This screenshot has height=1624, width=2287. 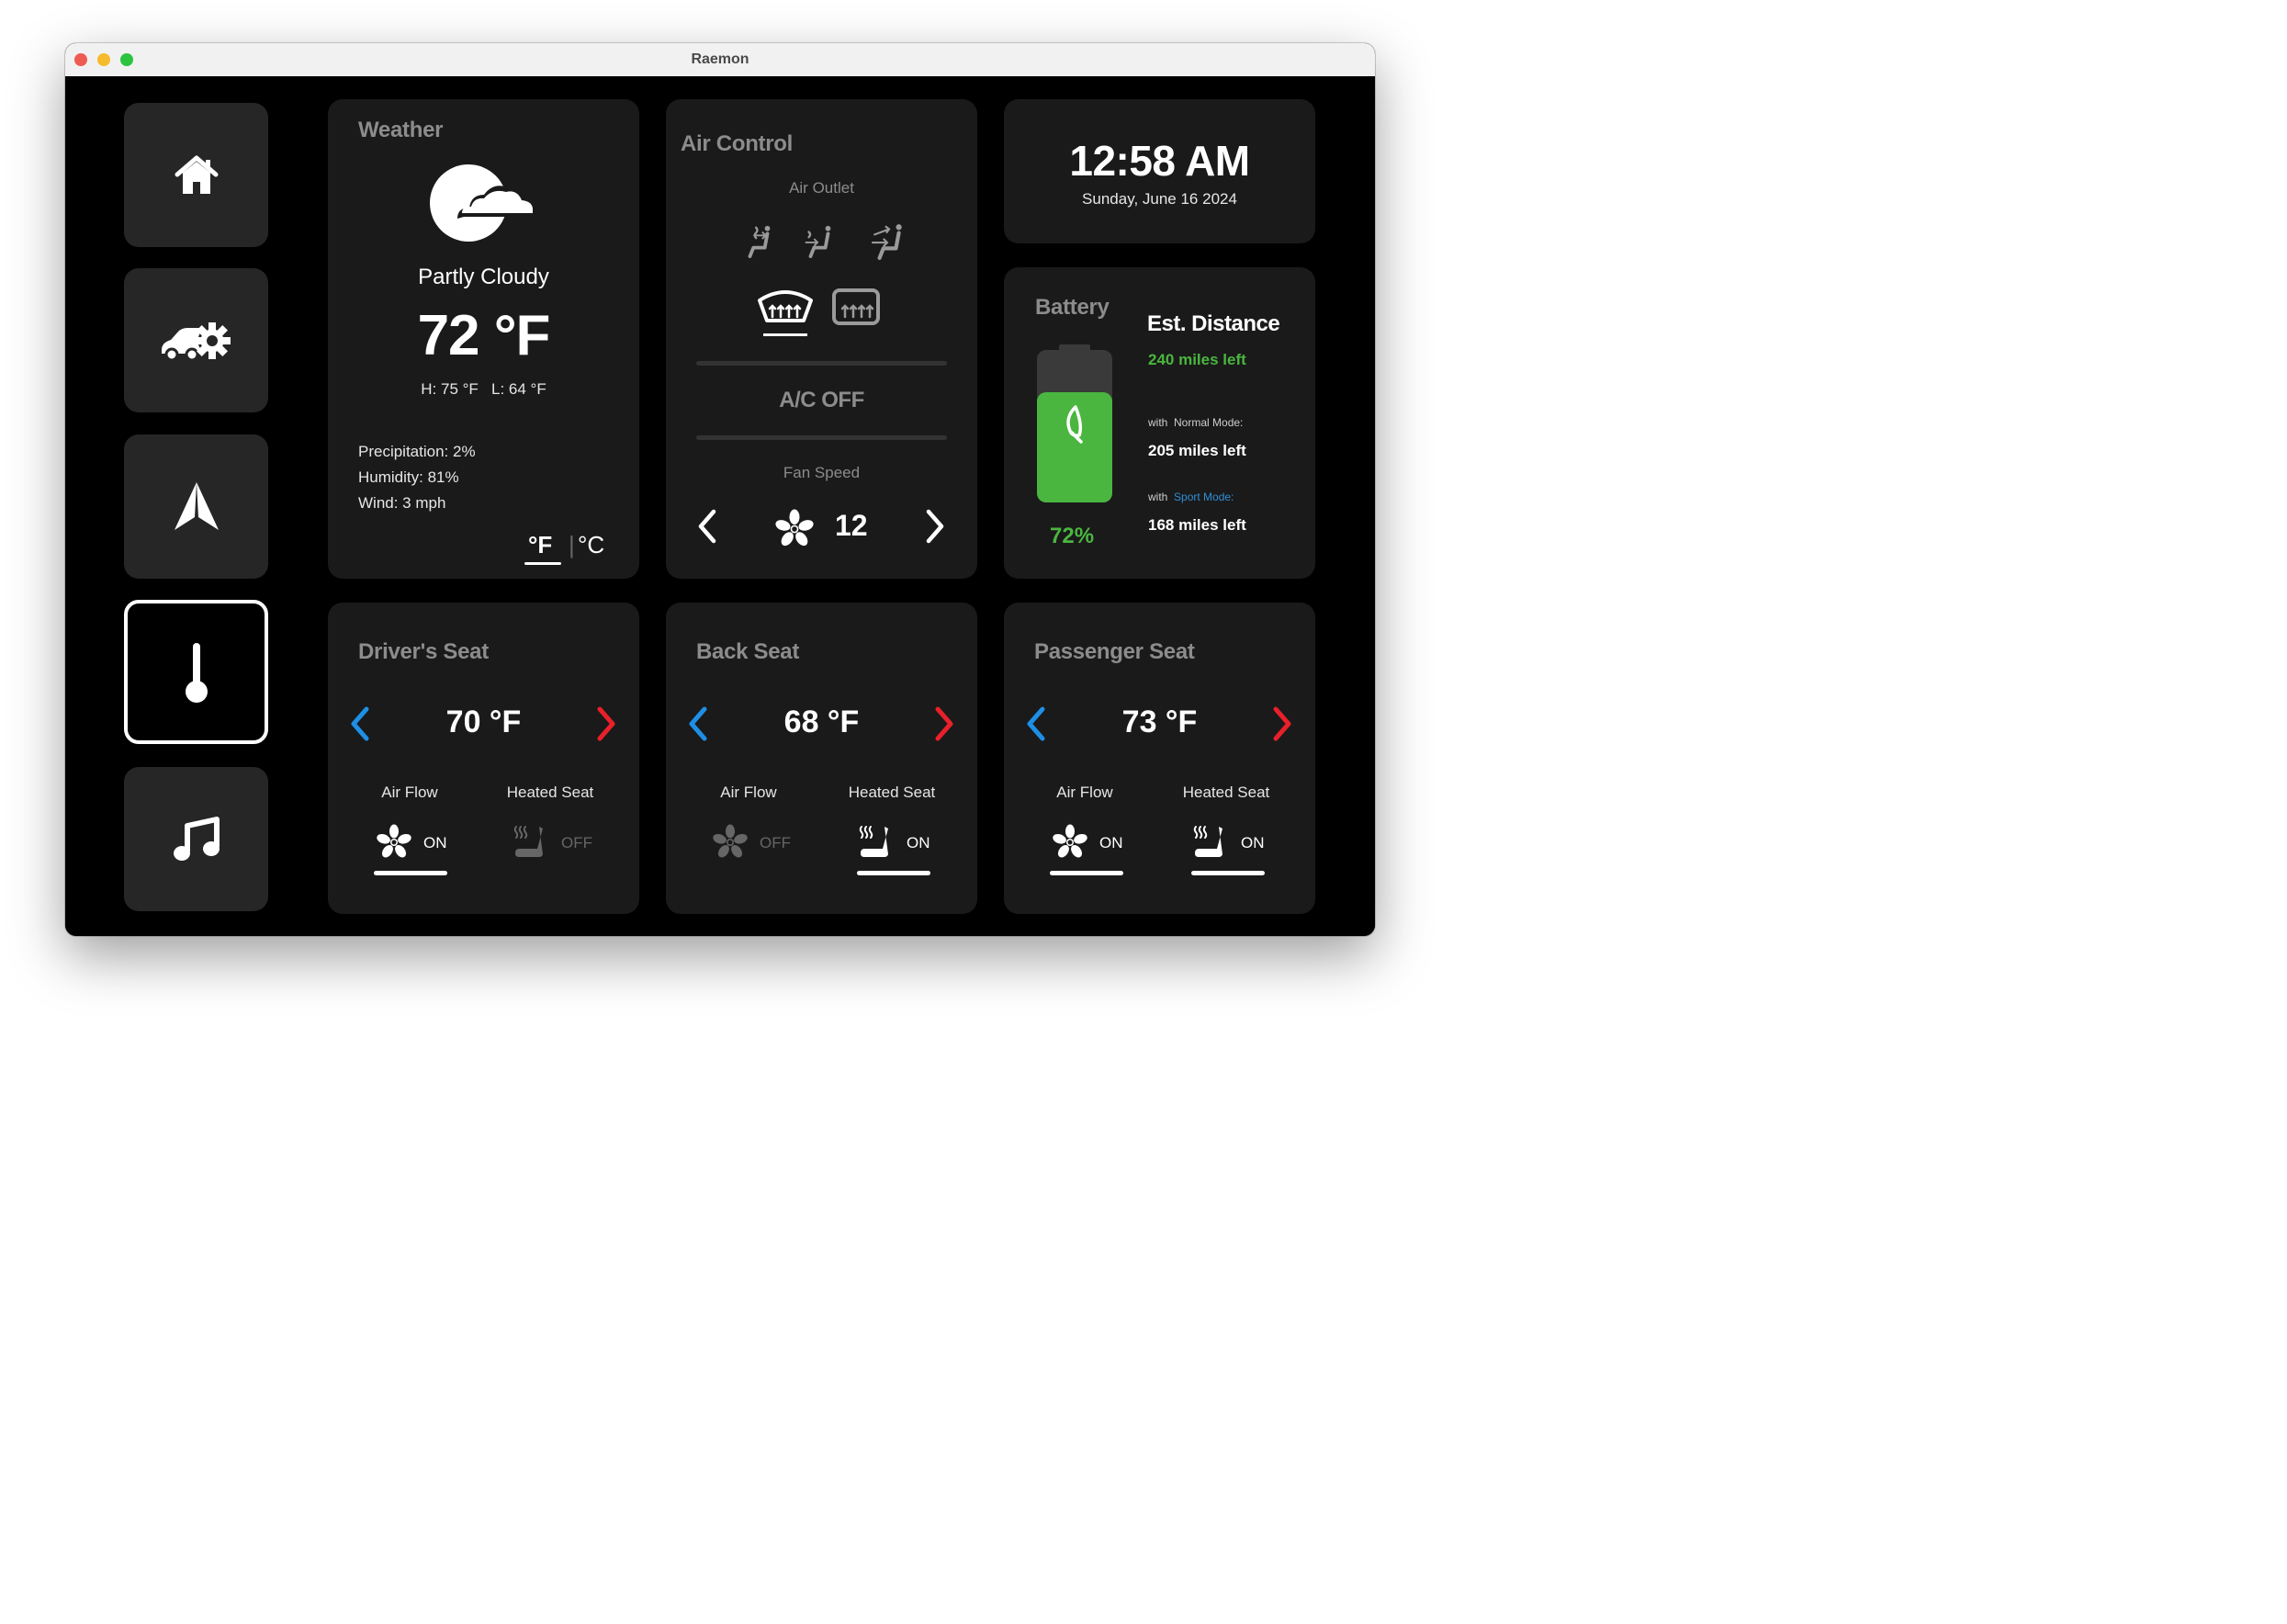 I want to click on divider, so click(x=821, y=437).